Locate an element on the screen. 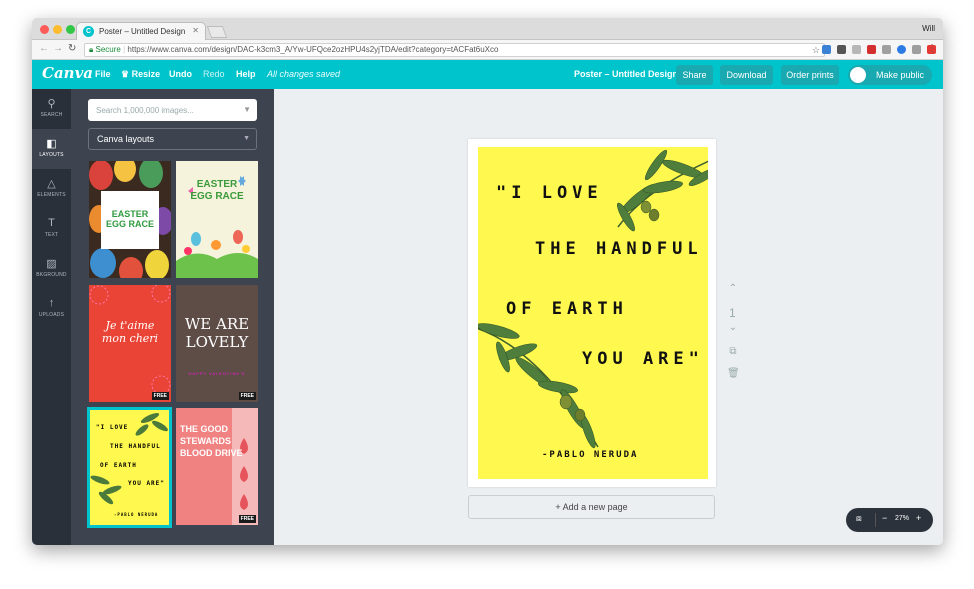  template-thumbnail: Je t'aime mon cheri FREE is located at coordinates (130, 343).